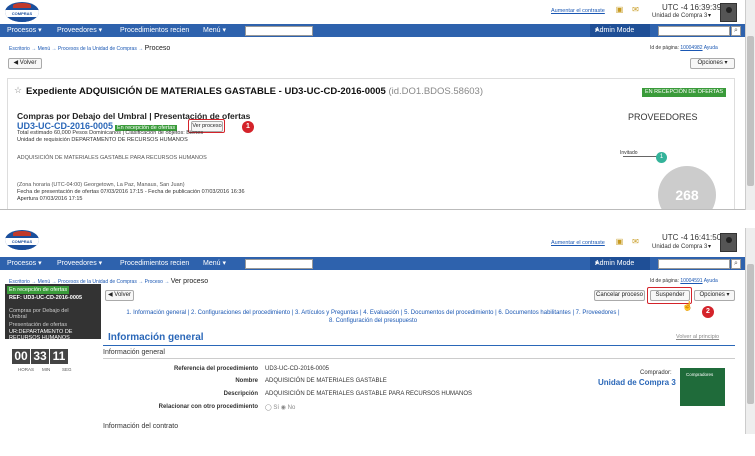 This screenshot has width=755, height=456. Describe the element at coordinates (661, 157) in the screenshot. I see `invited-count: 1` at that location.